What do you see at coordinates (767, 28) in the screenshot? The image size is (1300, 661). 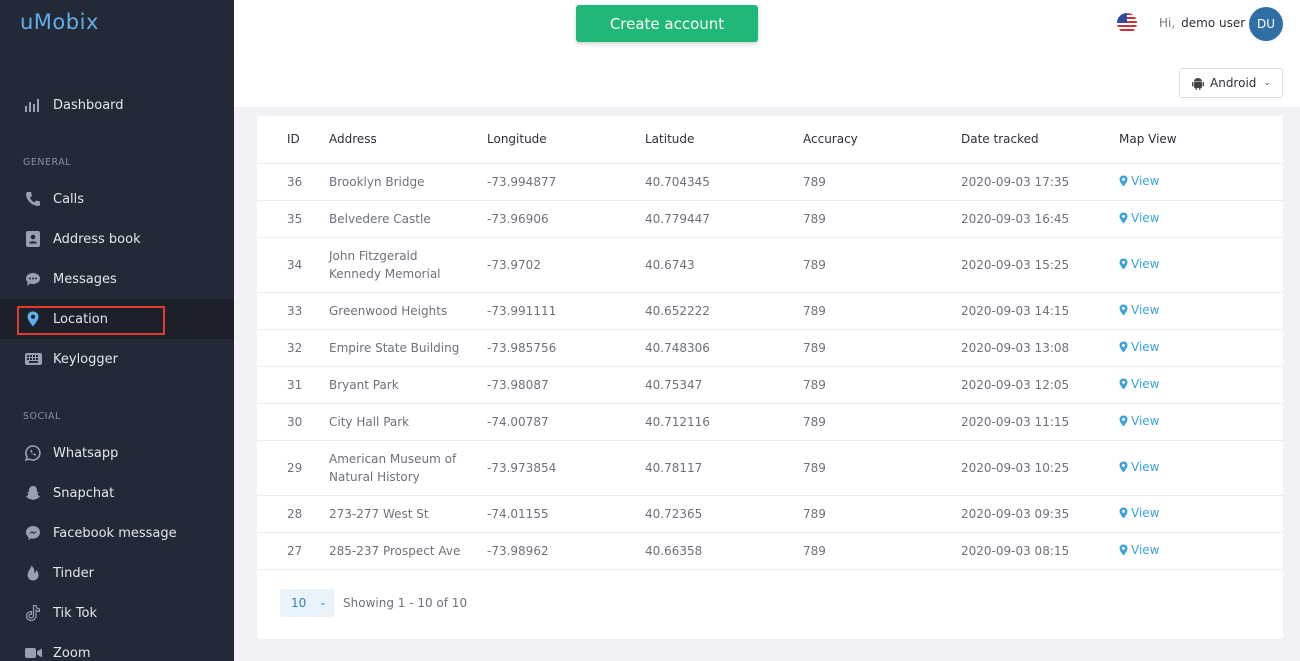 I see `top-header: Create account Hi, demo user DU` at bounding box center [767, 28].